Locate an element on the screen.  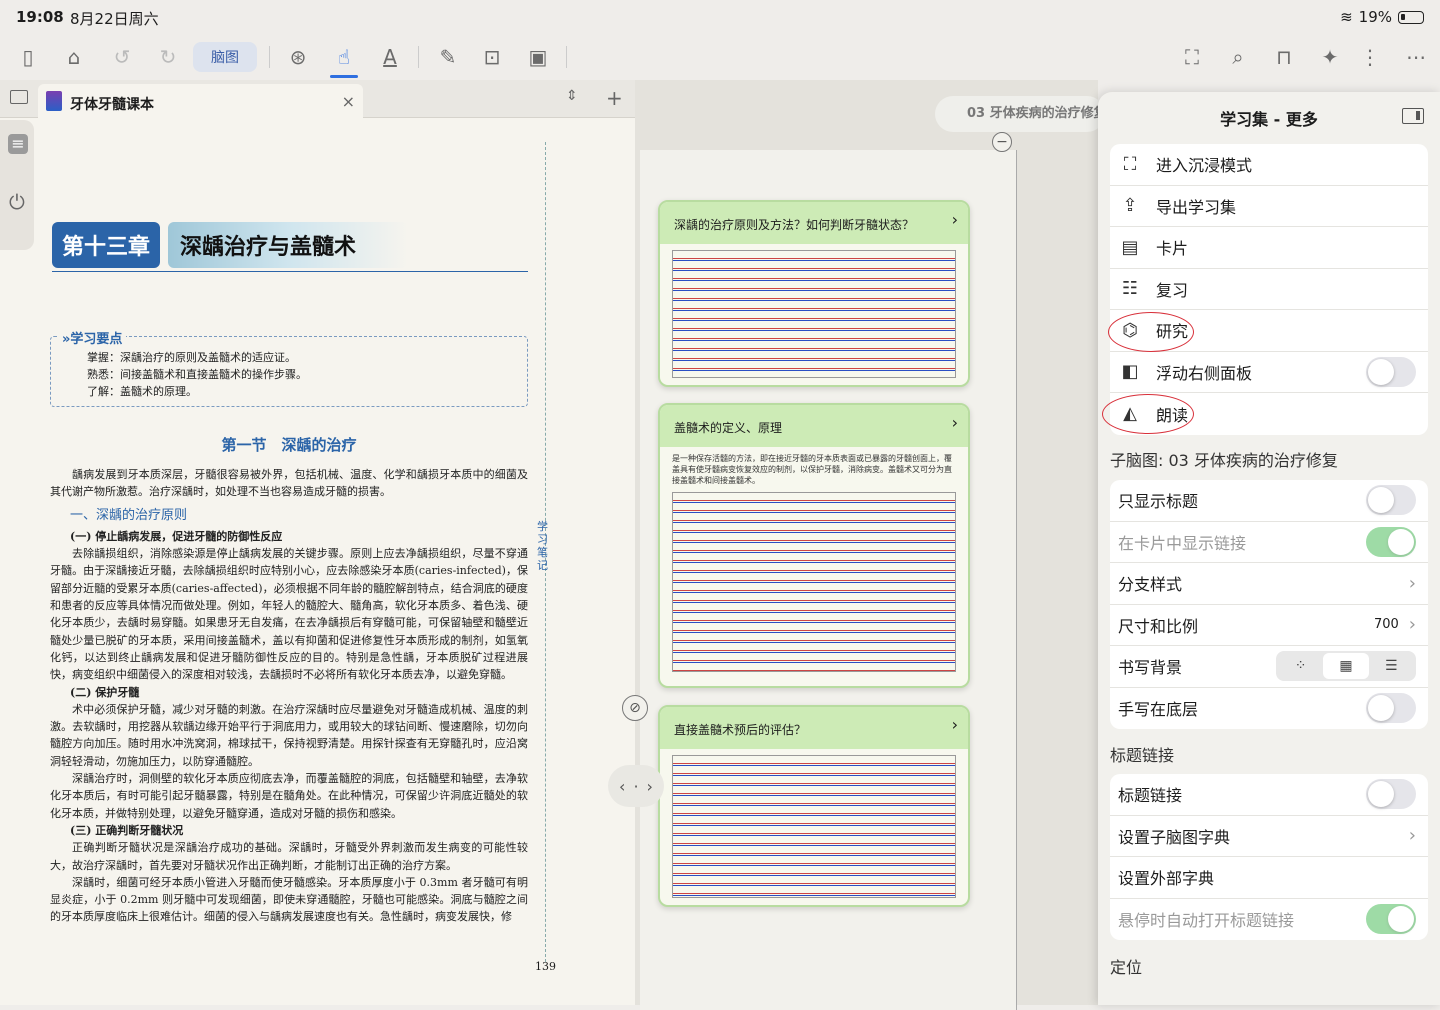
close-tab-icon: × is located at coordinates (348, 101).